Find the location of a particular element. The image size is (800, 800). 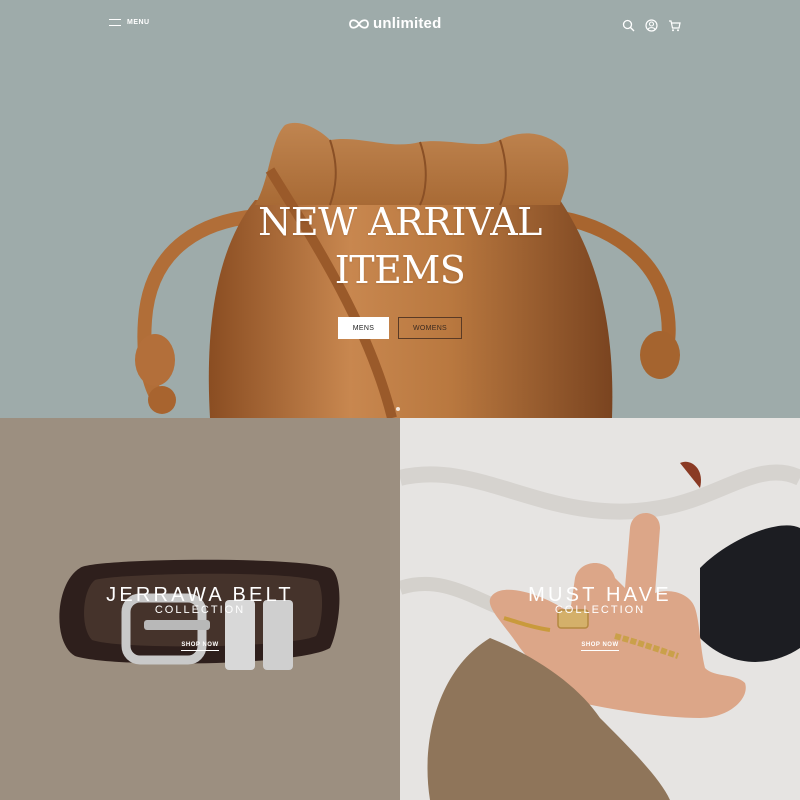

womens-button: WOMENS is located at coordinates (430, 328).